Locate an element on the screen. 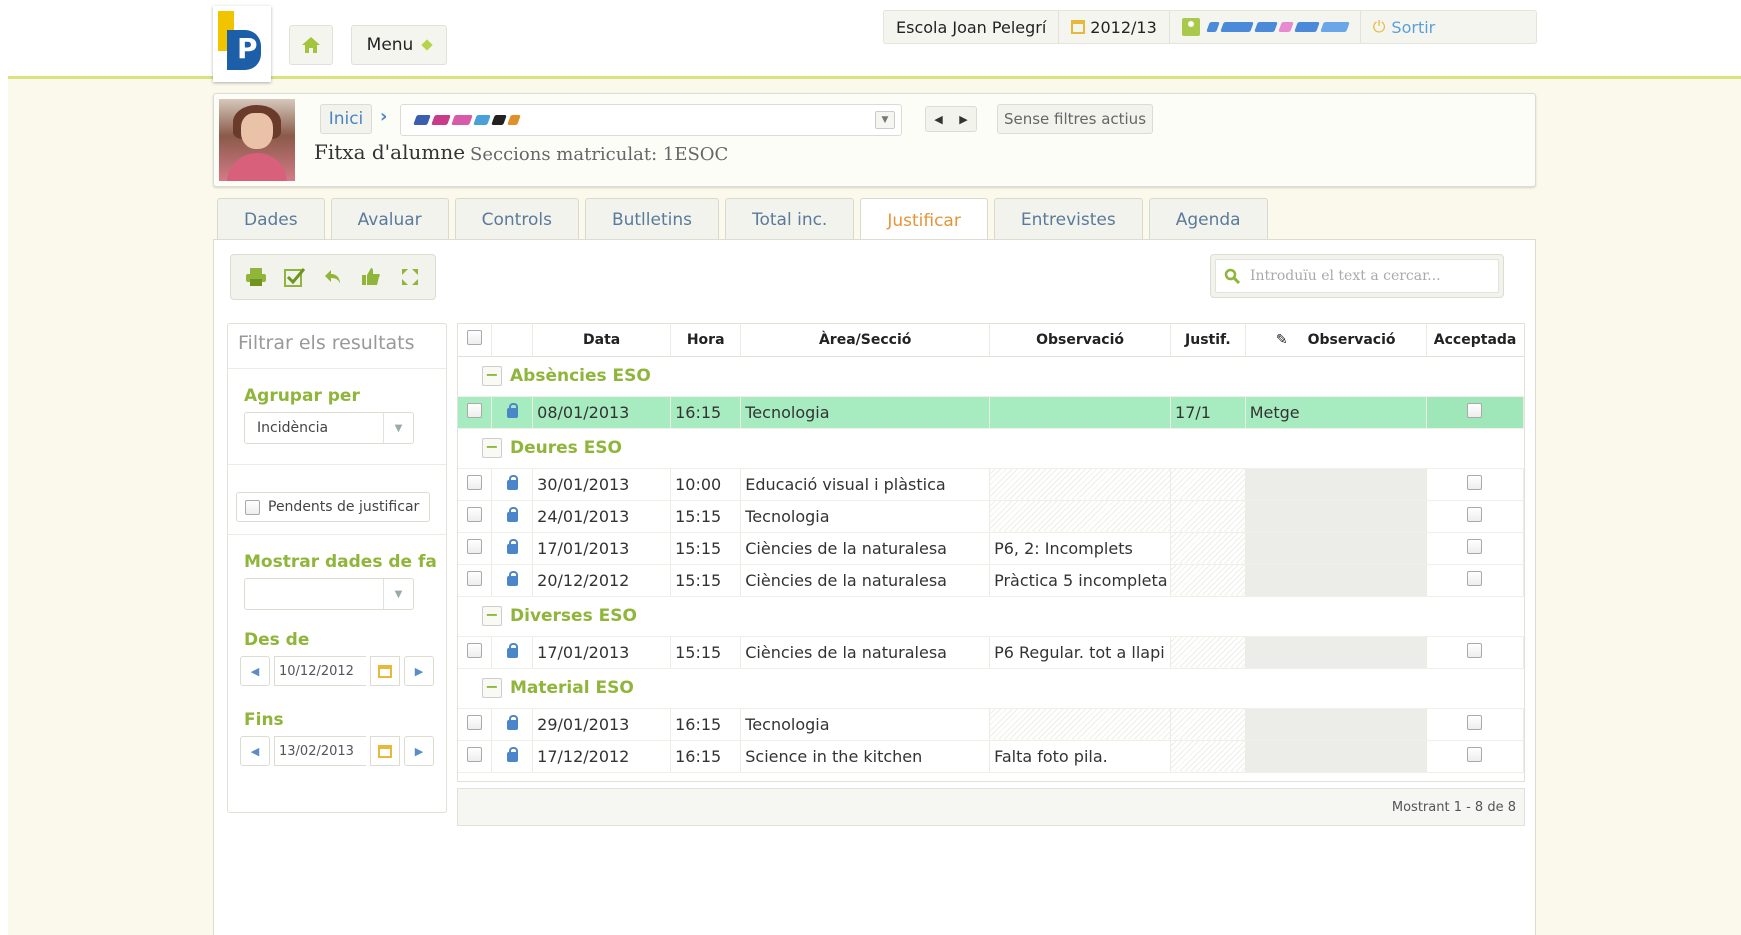 This screenshot has height=935, width=1741. user-info is located at coordinates (1265, 27).